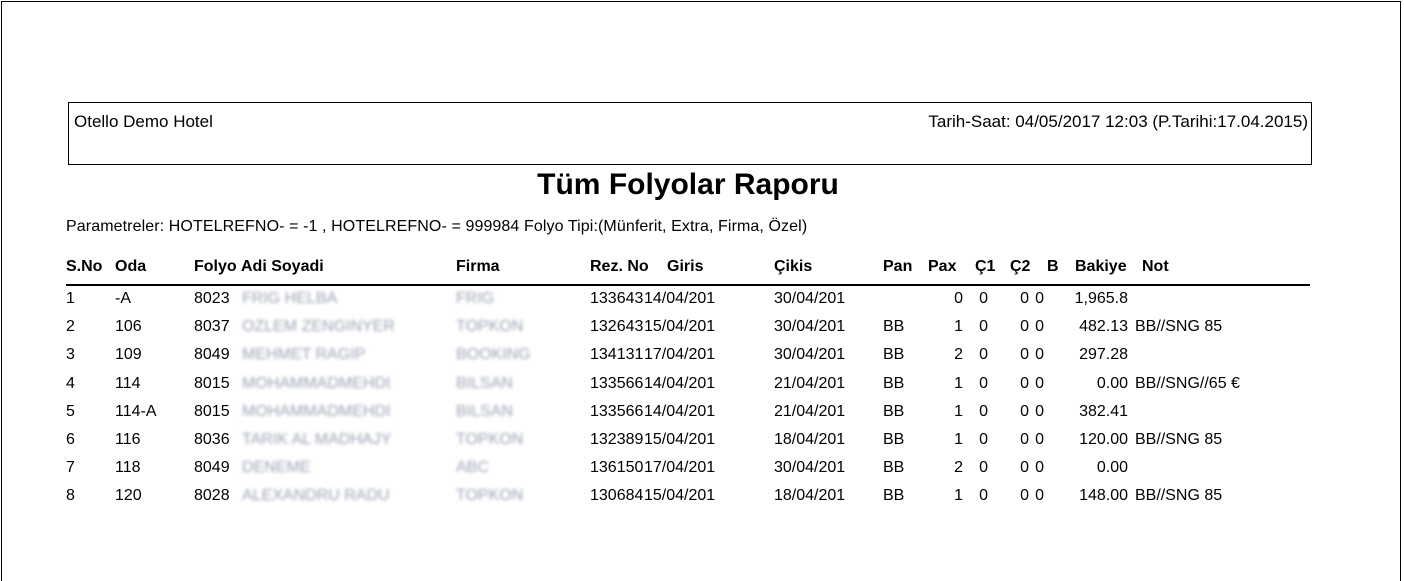 This screenshot has height=581, width=1404. I want to click on report-title: Tüm Folyolar Raporu, so click(688, 184).